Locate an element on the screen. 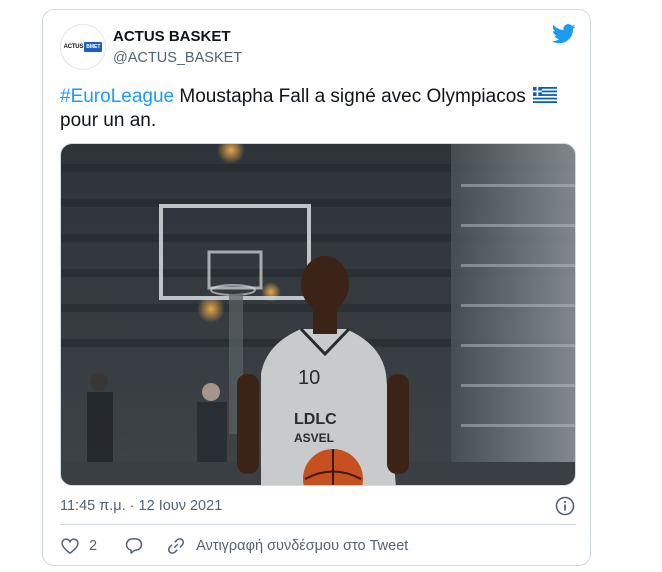  avatar: ACTUS BMET is located at coordinates (83, 47).